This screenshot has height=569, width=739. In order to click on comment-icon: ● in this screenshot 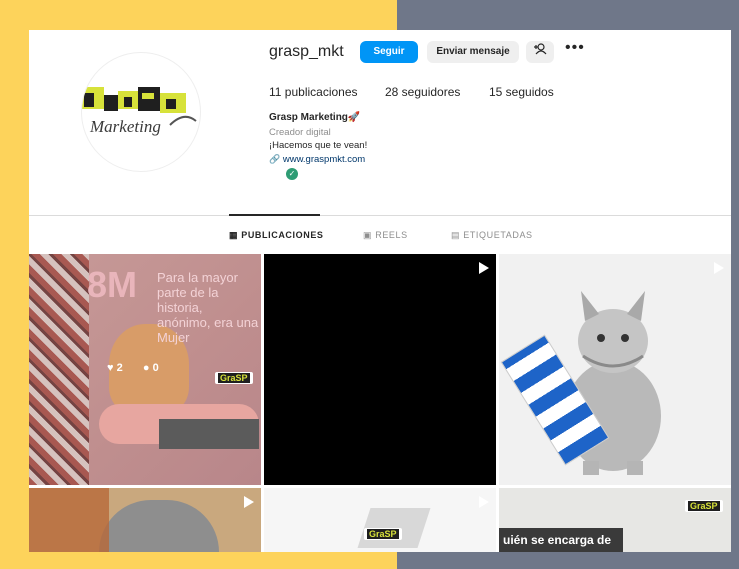, I will do `click(146, 368)`.